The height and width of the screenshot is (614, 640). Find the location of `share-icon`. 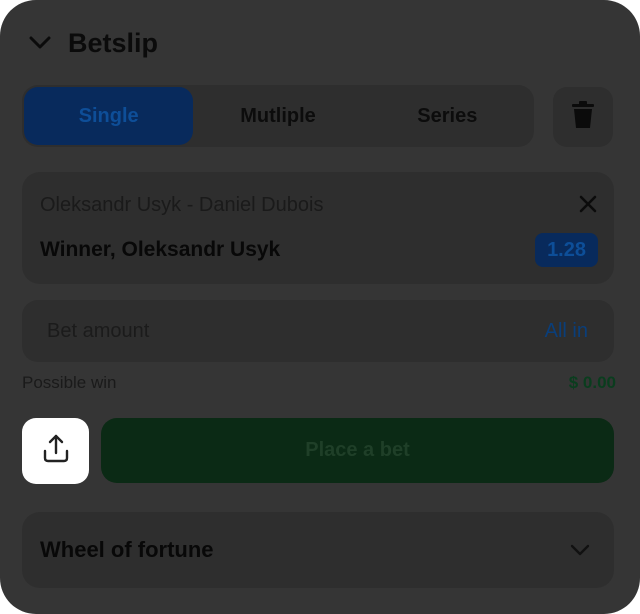

share-icon is located at coordinates (56, 451).